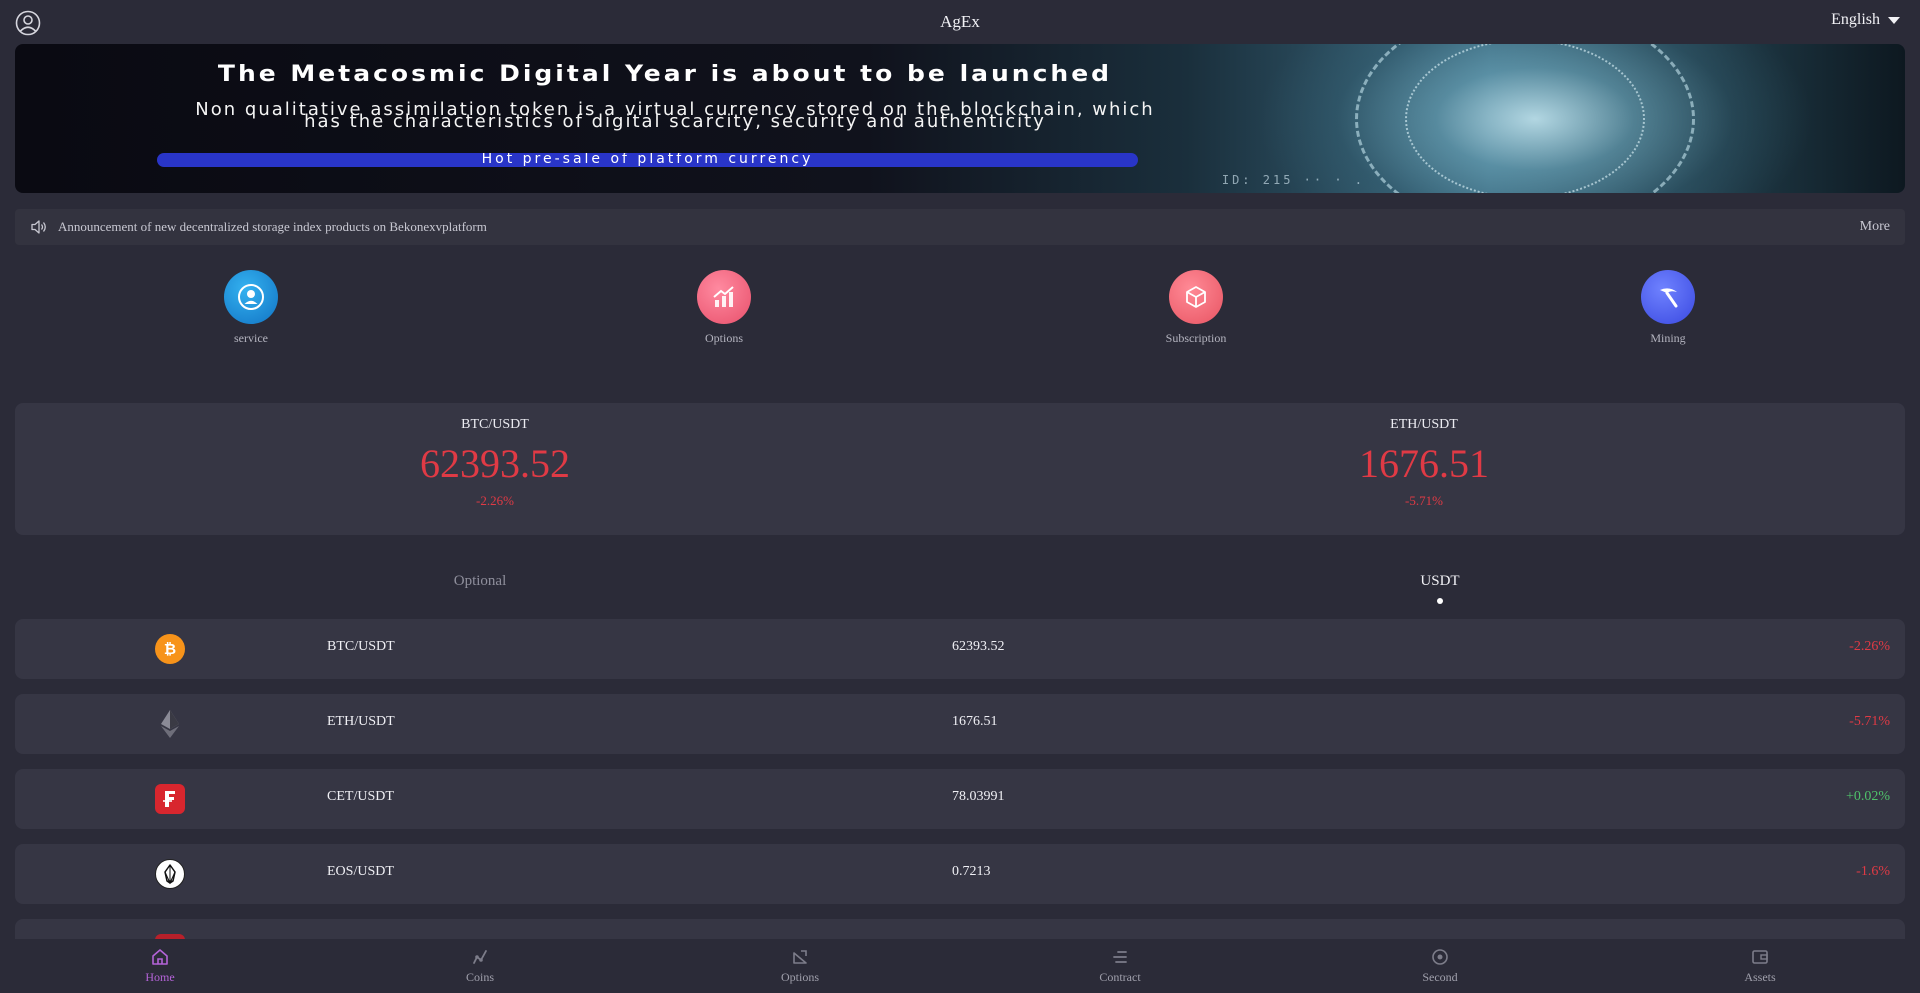 This screenshot has width=1920, height=993. Describe the element at coordinates (1869, 721) in the screenshot. I see `market-change: -5.71%` at that location.